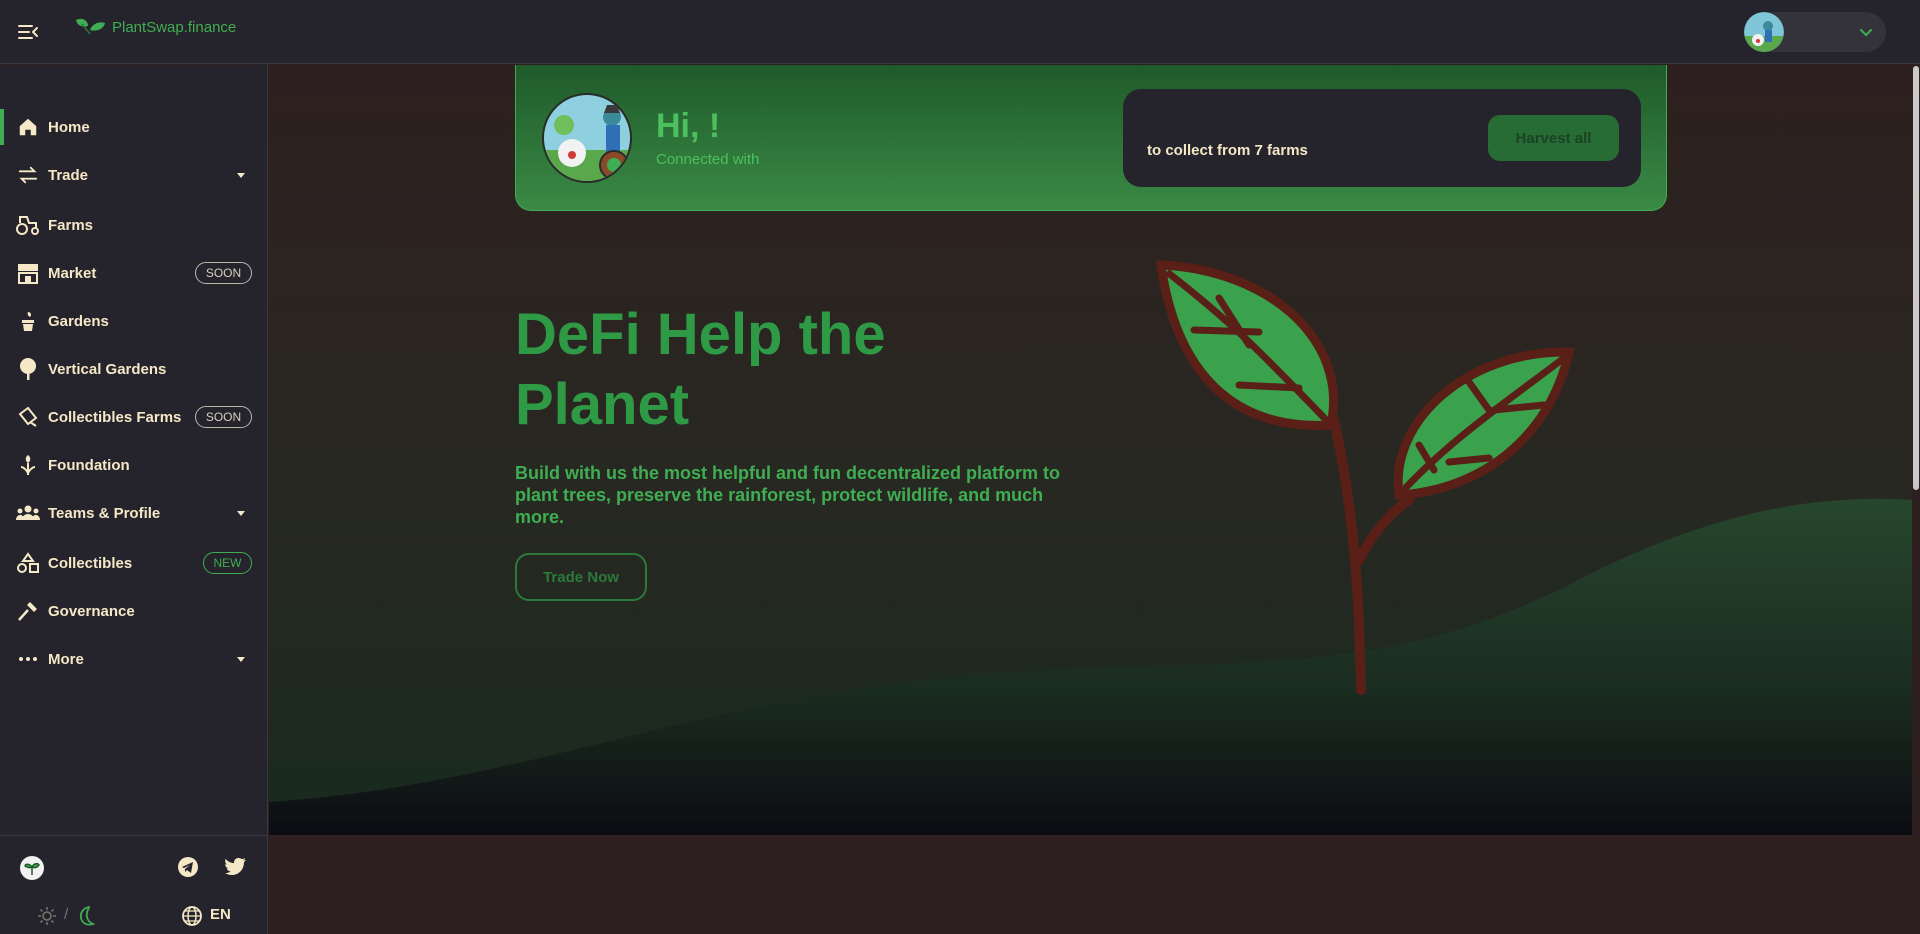  What do you see at coordinates (28, 369) in the screenshot?
I see `tree-icon` at bounding box center [28, 369].